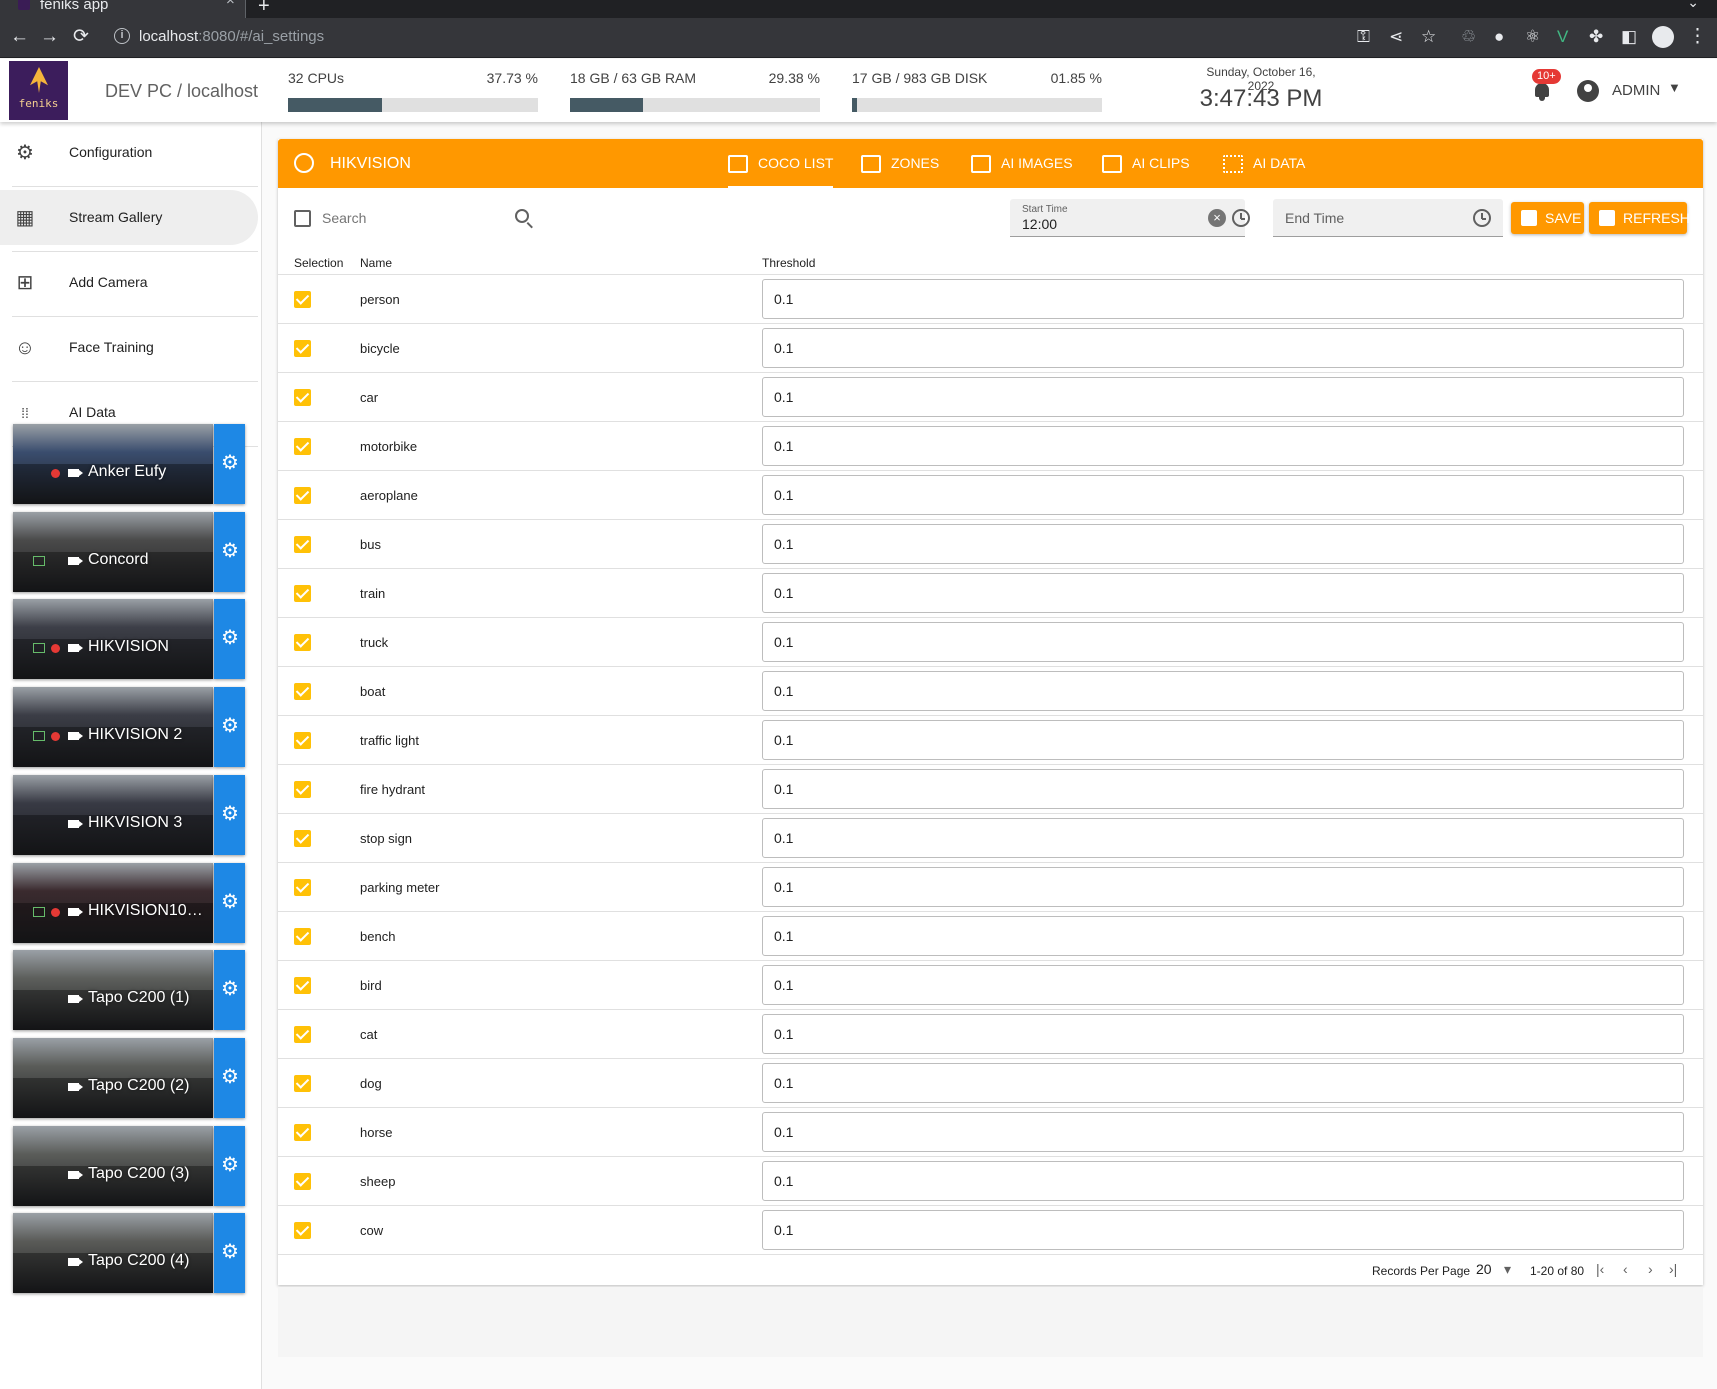  Describe the element at coordinates (113, 1165) in the screenshot. I see `camera-thumbnail: Tapo C200 (3)` at that location.